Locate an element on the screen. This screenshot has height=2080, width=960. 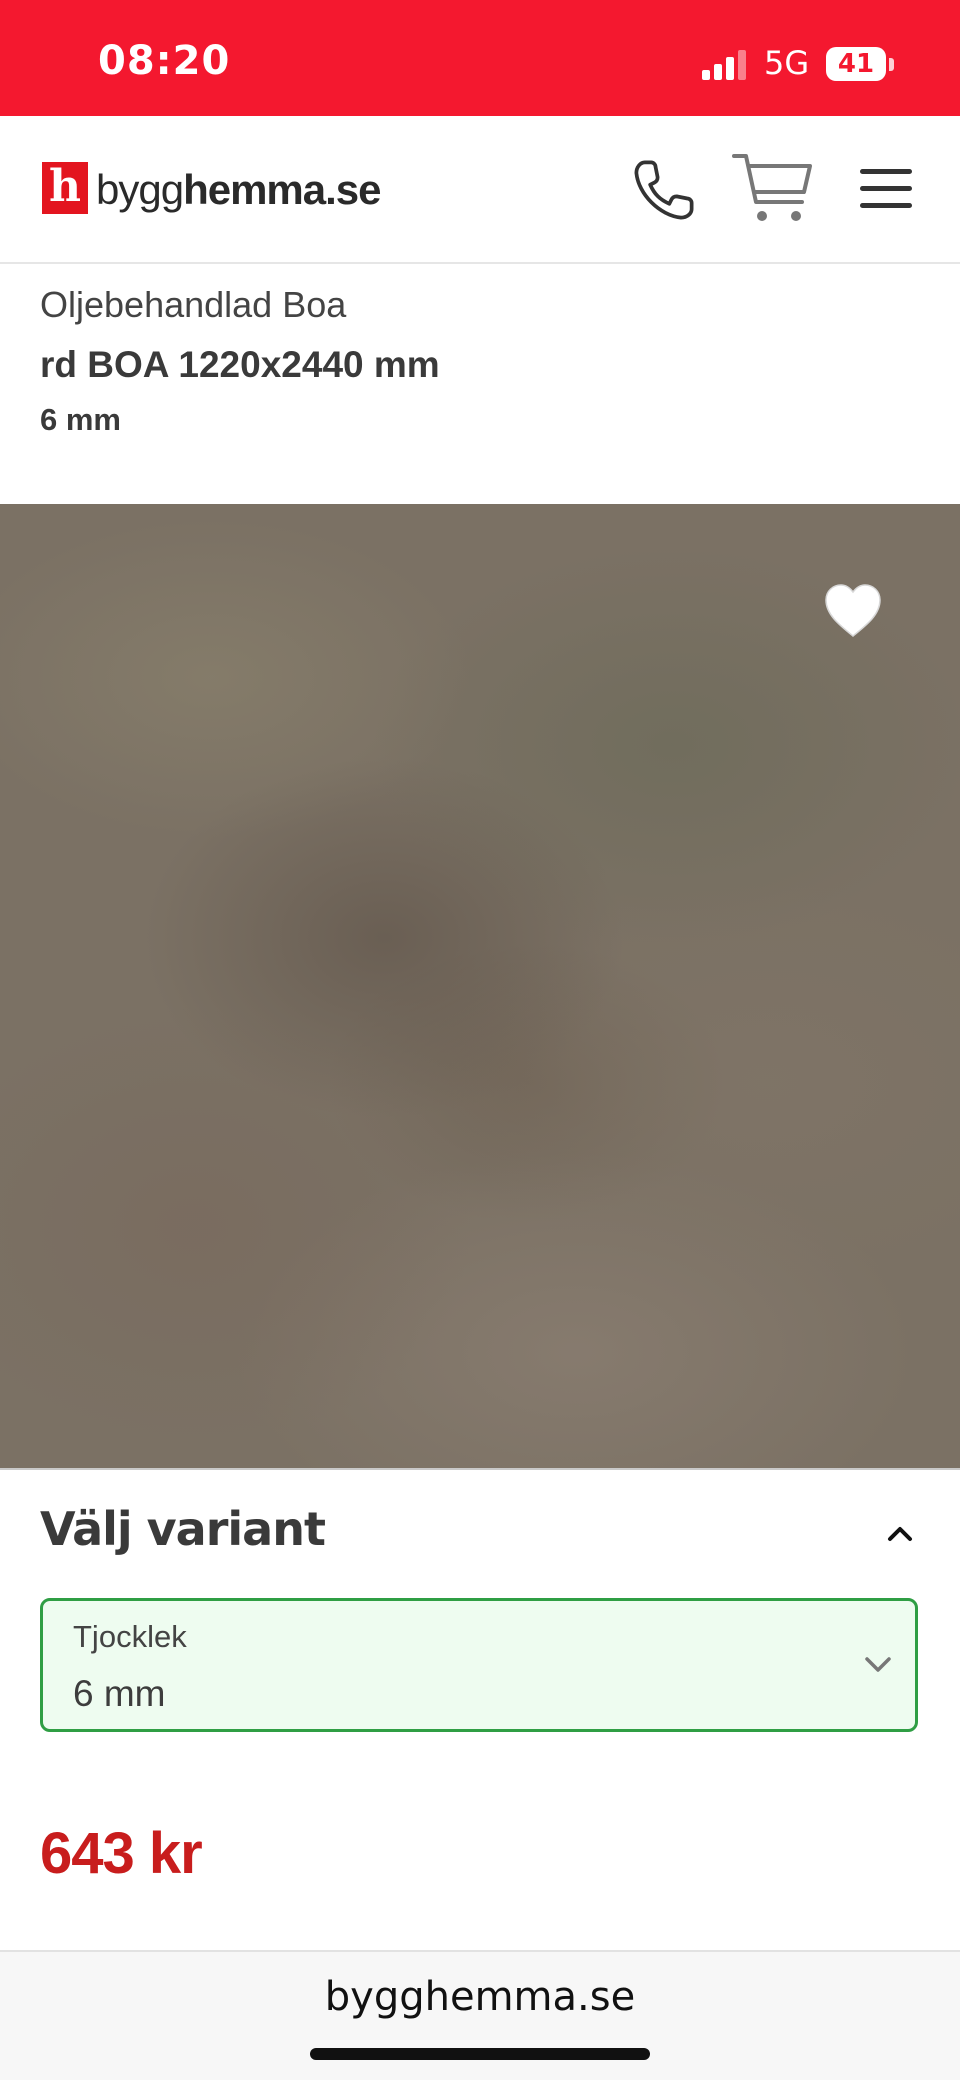
chevron-up-icon is located at coordinates (900, 1534).